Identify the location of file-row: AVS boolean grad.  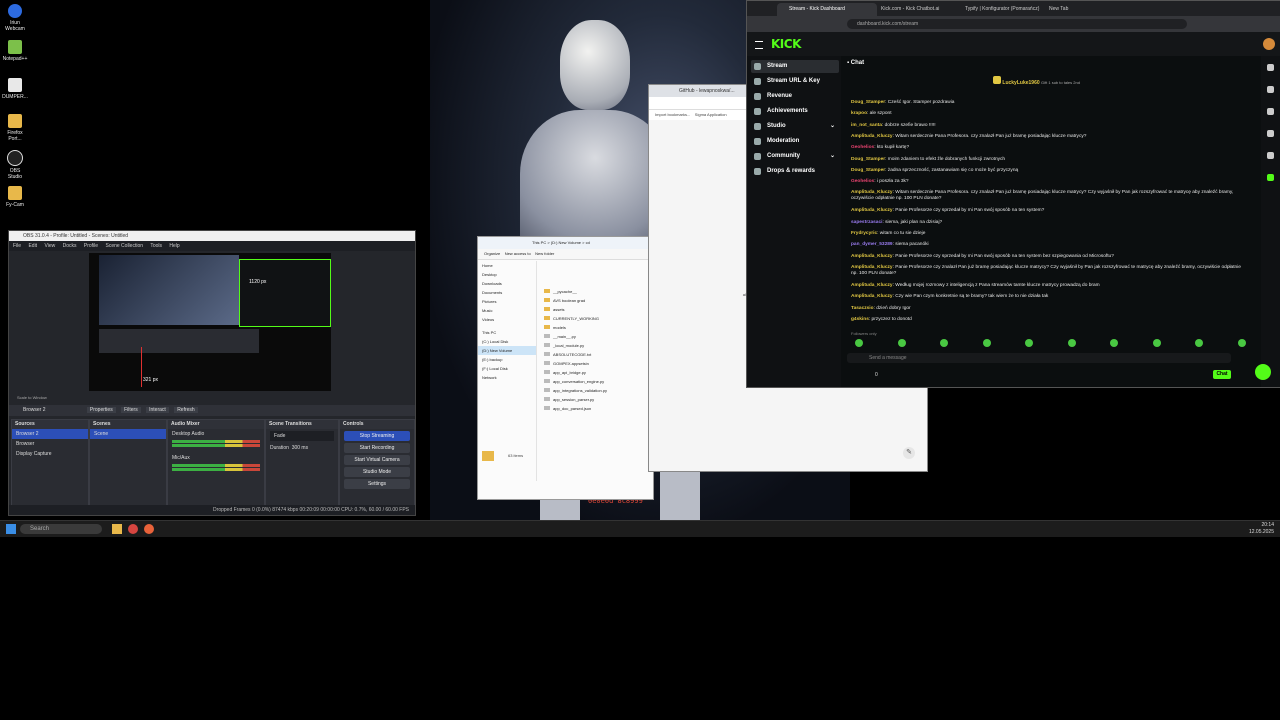
(595, 300).